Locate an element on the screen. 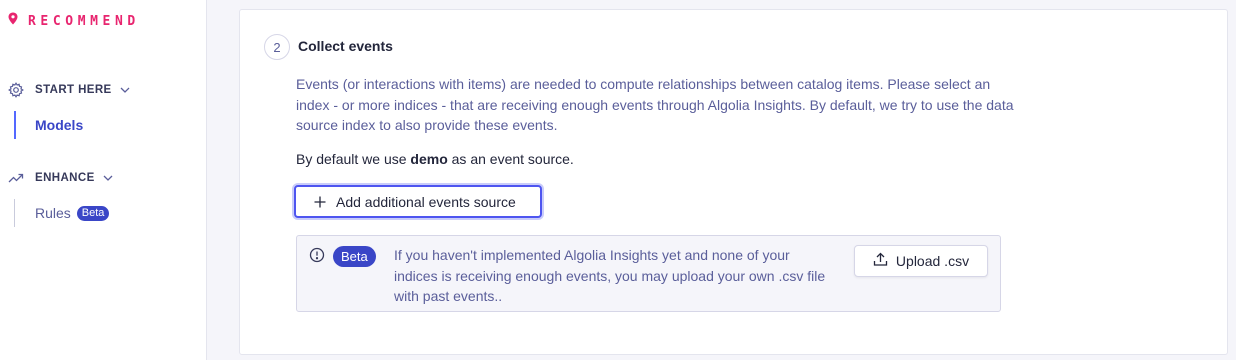  location-pin-icon is located at coordinates (13, 21).